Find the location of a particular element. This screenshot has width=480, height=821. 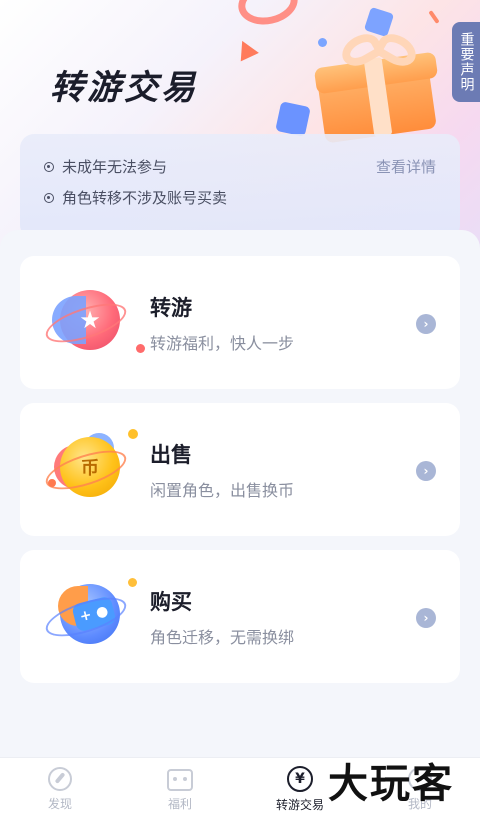

card-subtitle: 角色迁移，无需换绑 is located at coordinates (222, 637).